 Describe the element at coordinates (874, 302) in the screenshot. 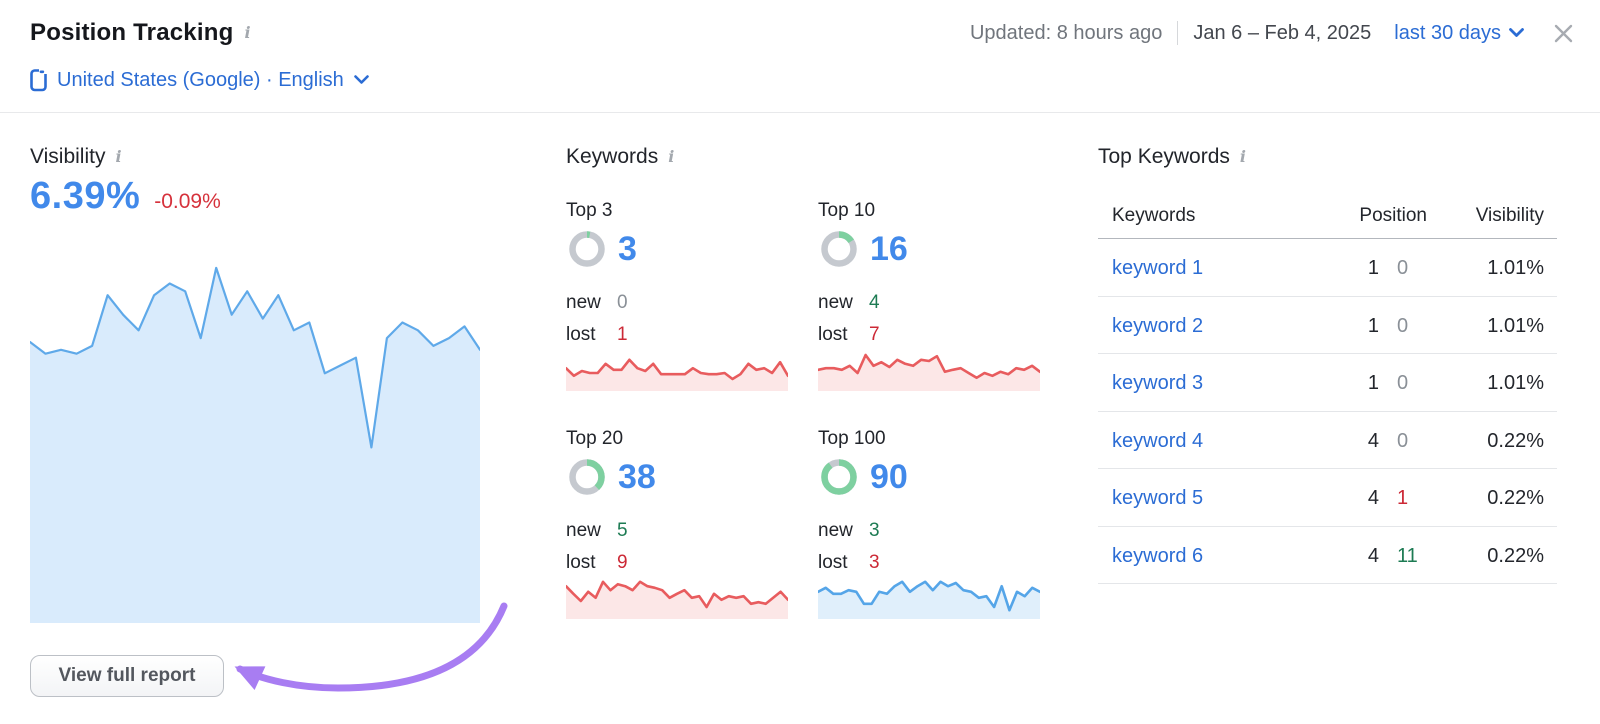

I see `new-value: 4` at that location.